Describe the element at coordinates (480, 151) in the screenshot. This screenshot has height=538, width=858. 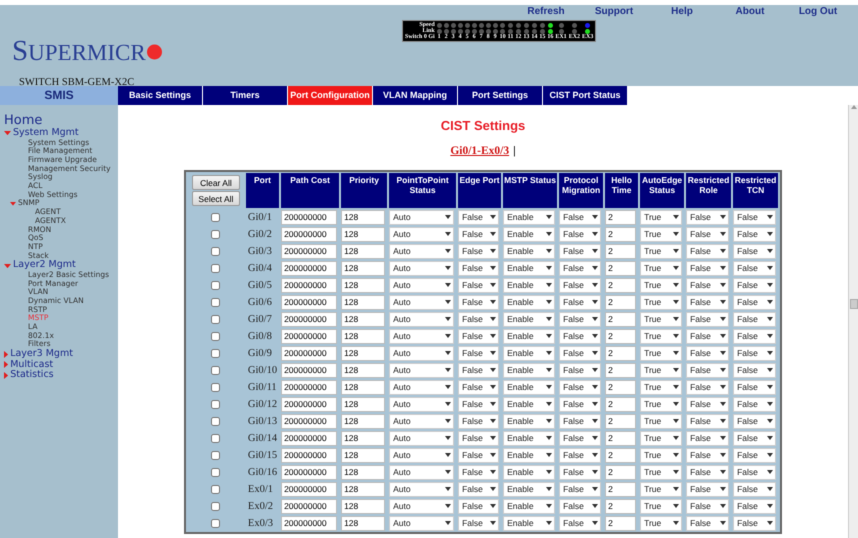
I see `port-range-link: Gi0/1-Ex0/3` at that location.